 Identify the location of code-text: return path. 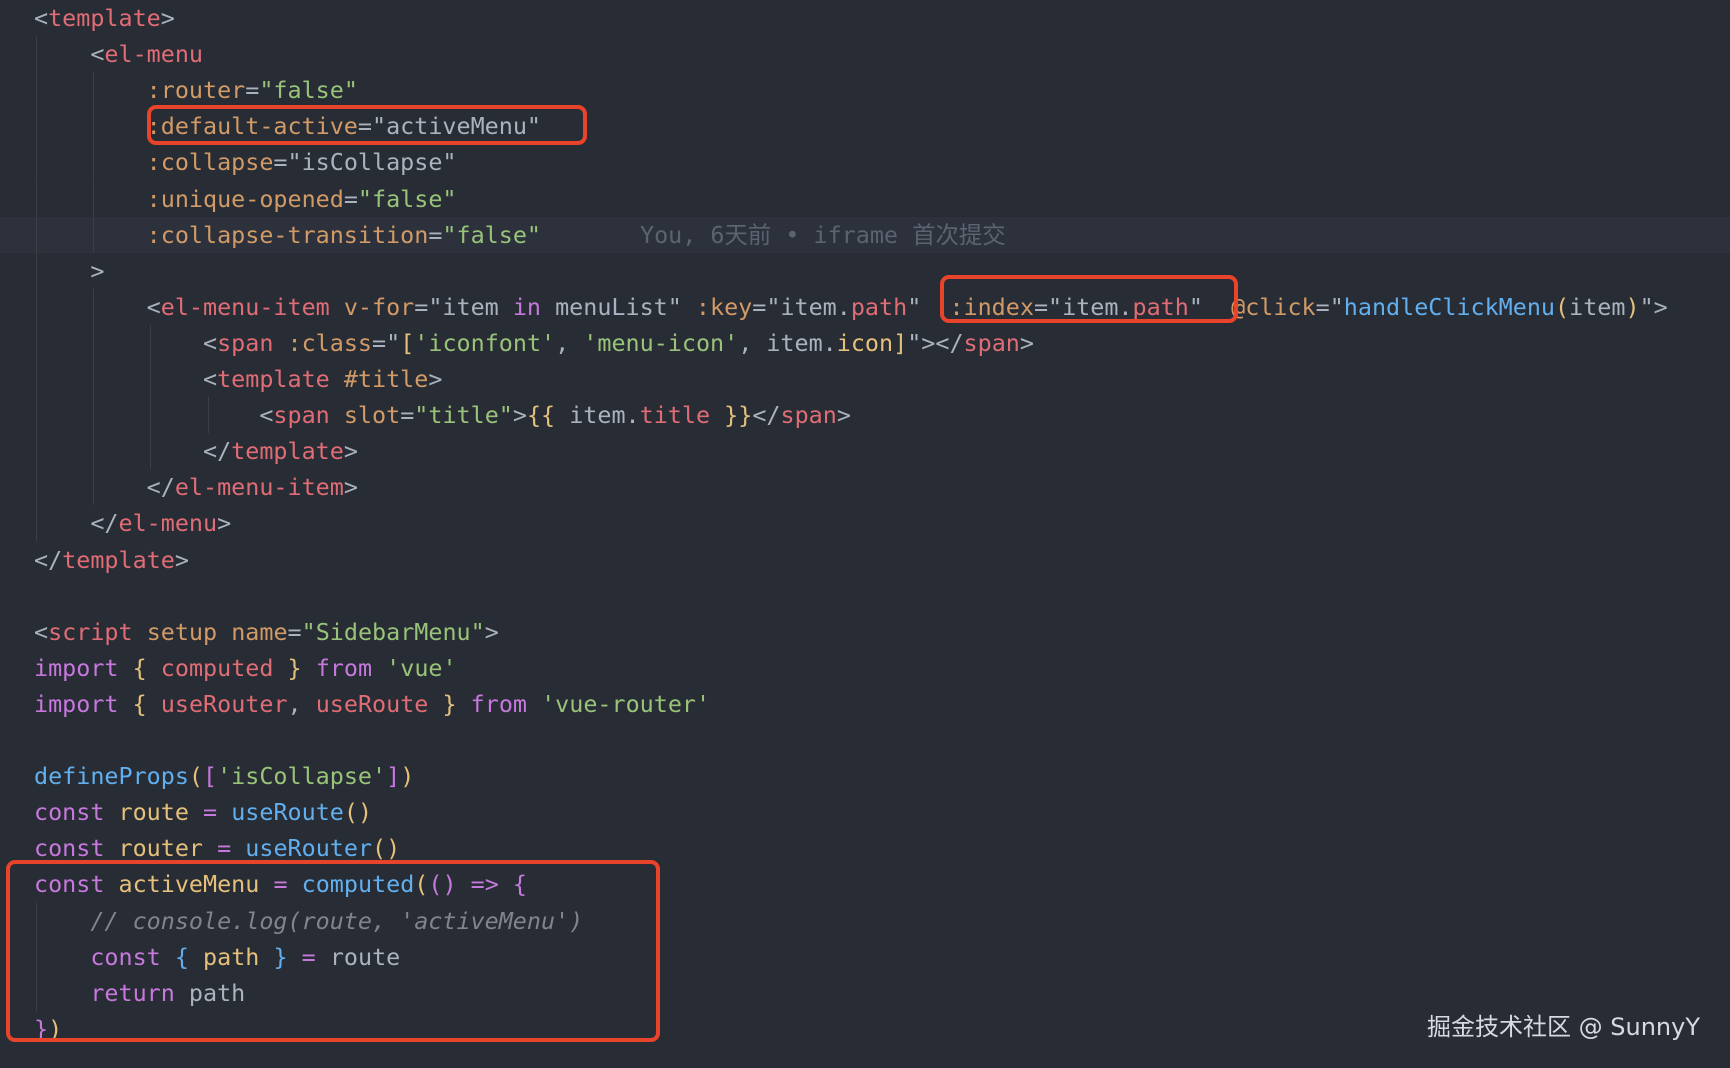
(139, 993).